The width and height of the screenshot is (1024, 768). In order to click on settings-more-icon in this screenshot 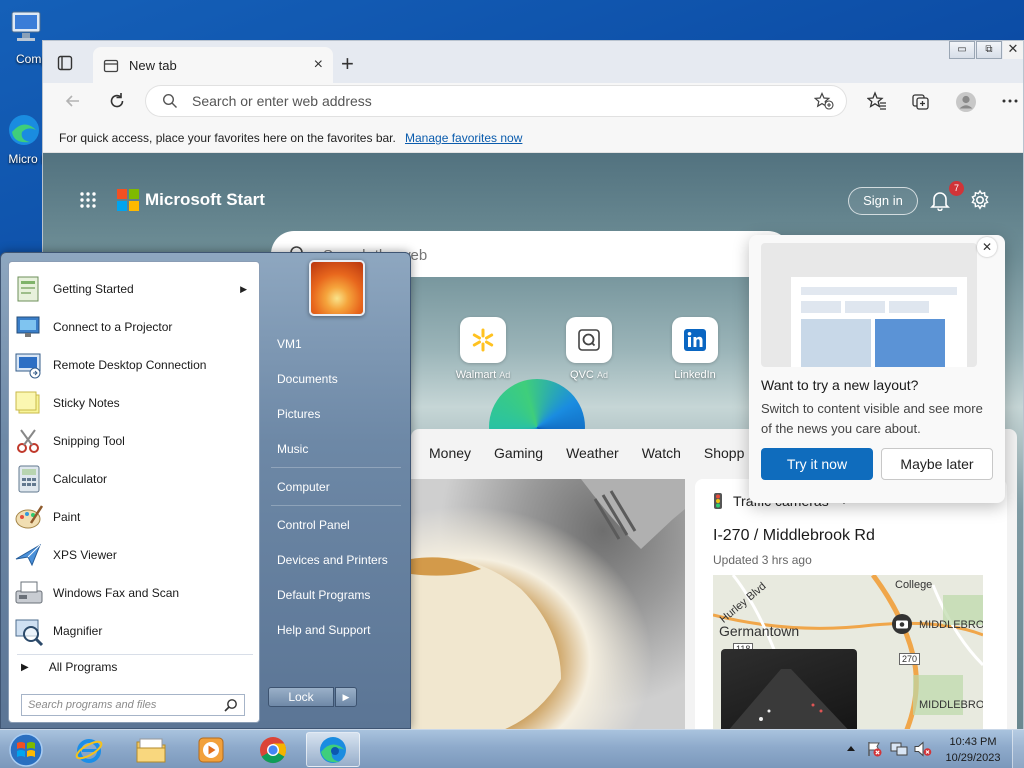, I will do `click(1010, 101)`.